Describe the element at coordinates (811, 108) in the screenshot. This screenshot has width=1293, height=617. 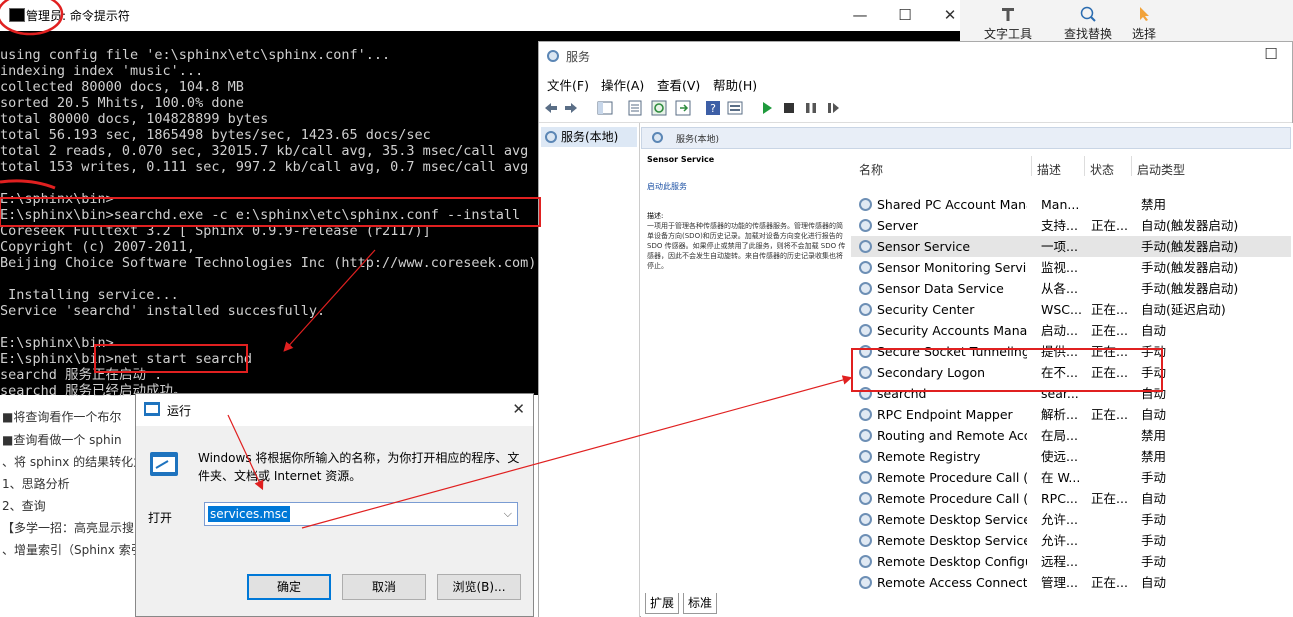
I see `pause-icon` at that location.